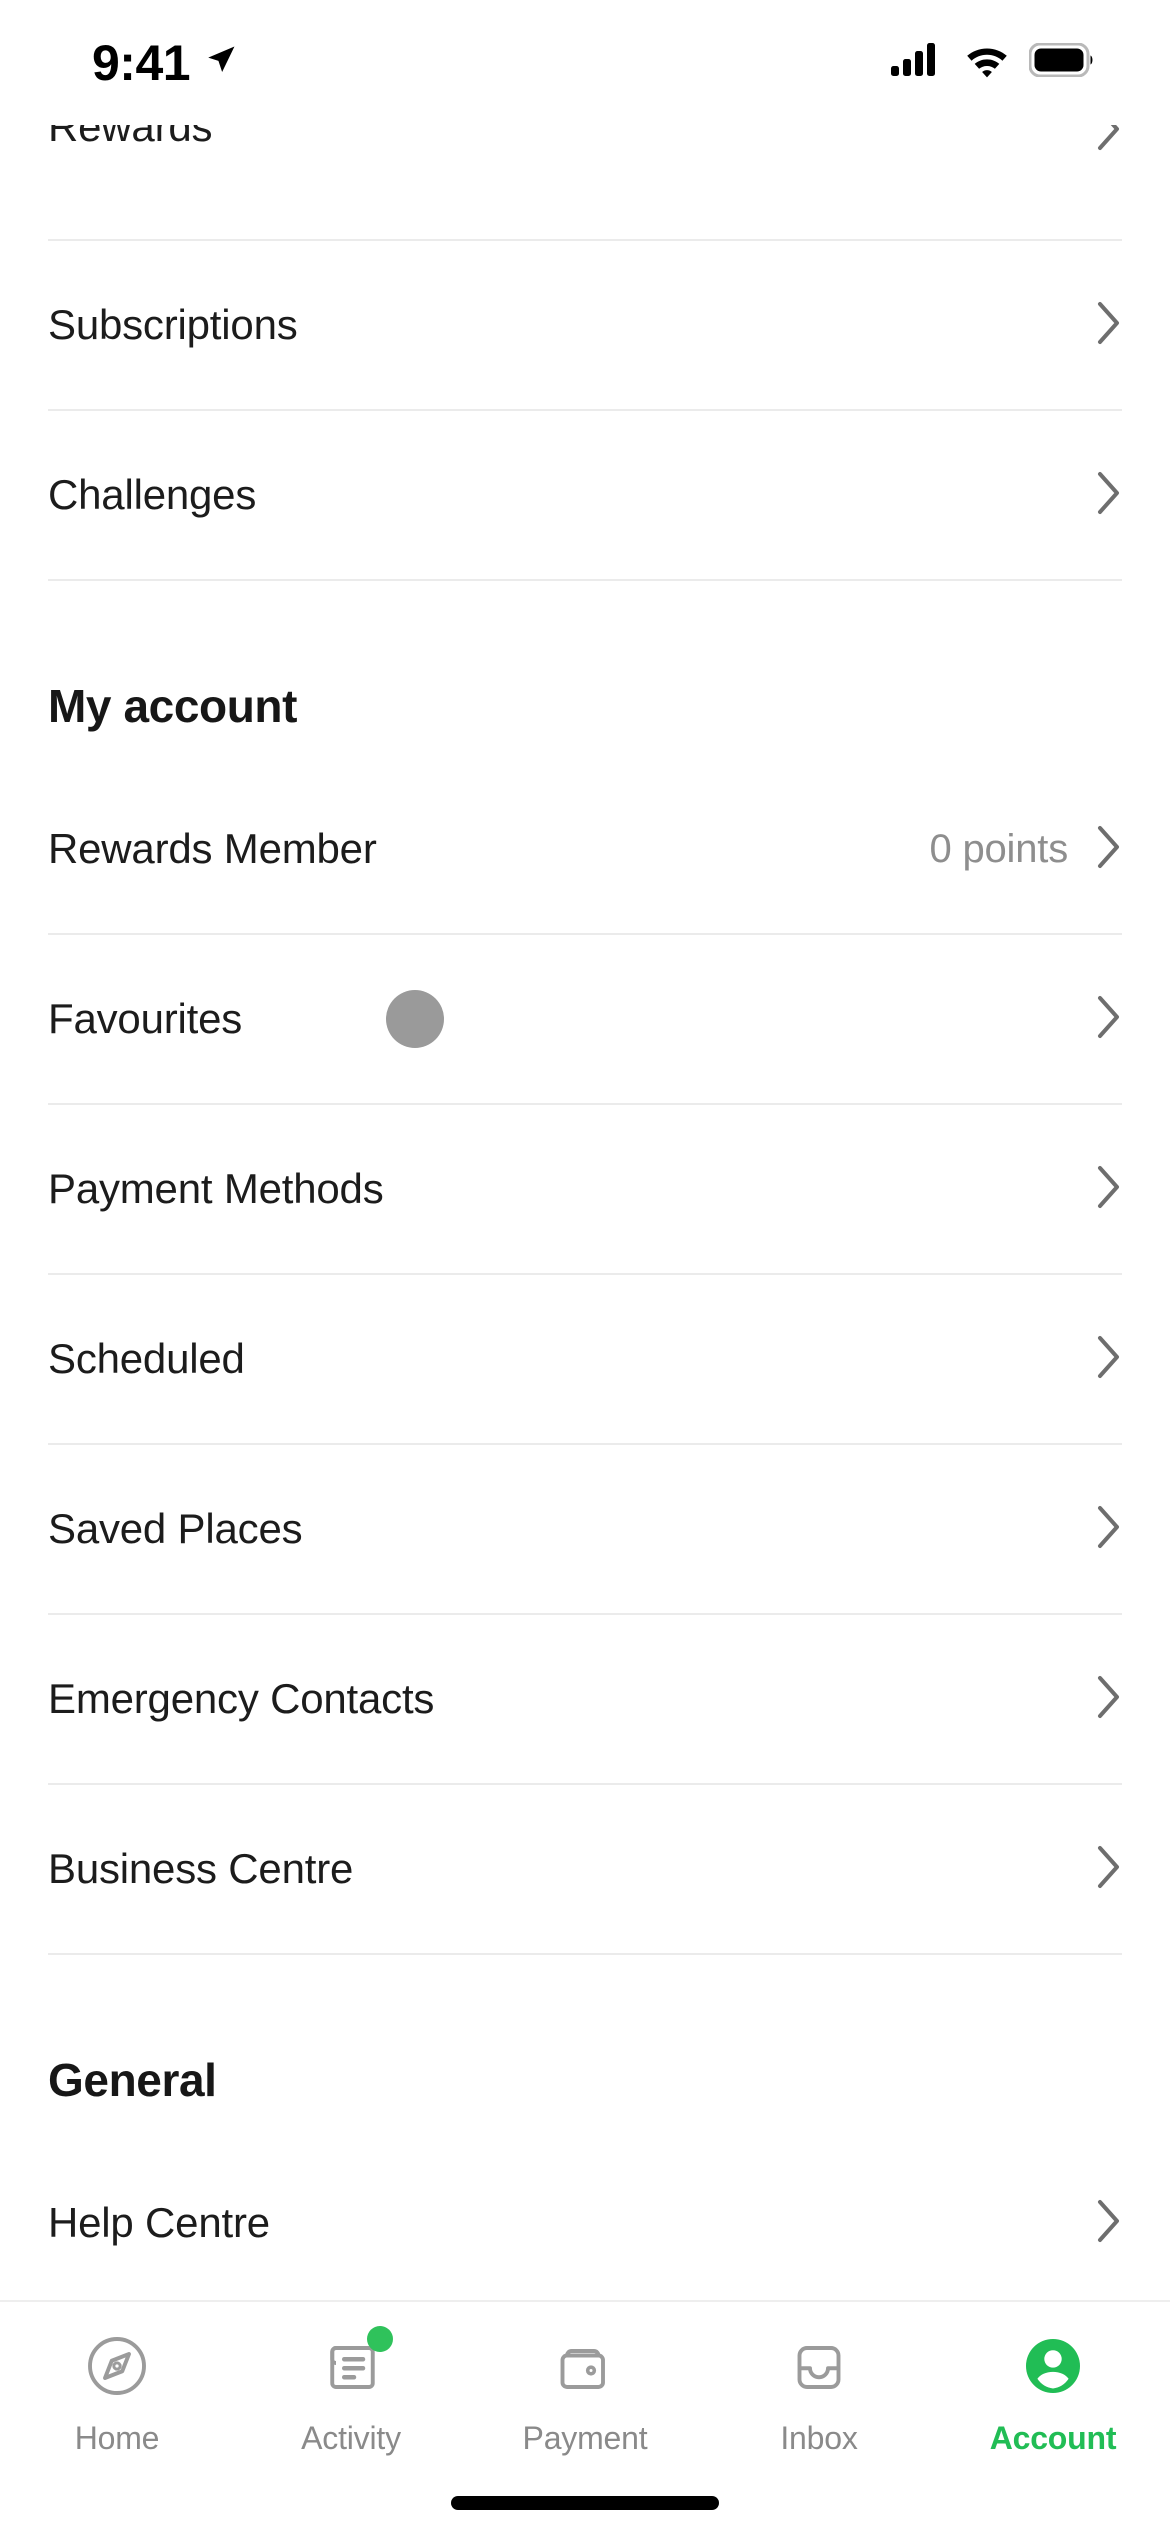 The height and width of the screenshot is (2532, 1170). Describe the element at coordinates (380, 2339) in the screenshot. I see `notification-badge-dot` at that location.